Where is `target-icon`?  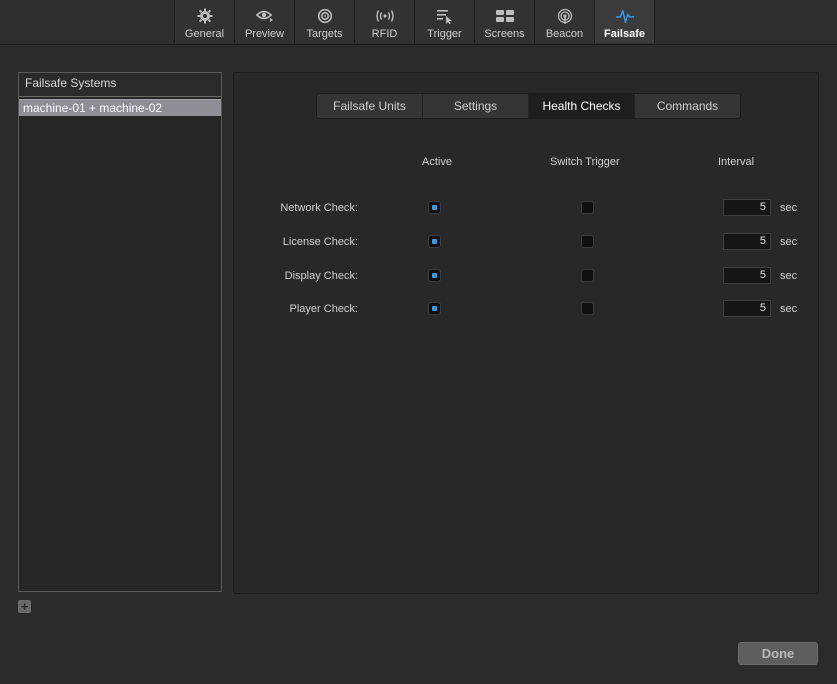 target-icon is located at coordinates (325, 16).